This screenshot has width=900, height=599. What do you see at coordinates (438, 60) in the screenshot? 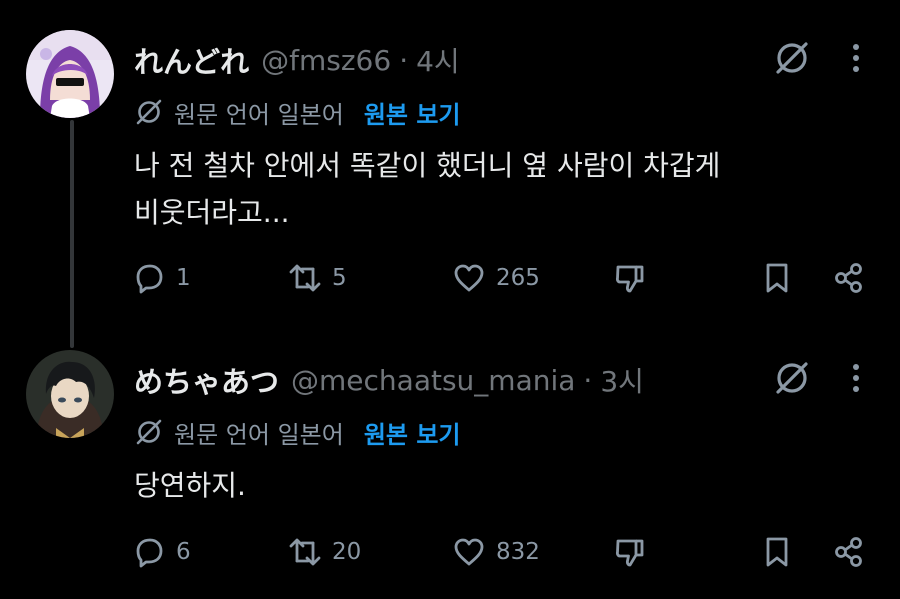
I see `timestamp: 4시` at bounding box center [438, 60].